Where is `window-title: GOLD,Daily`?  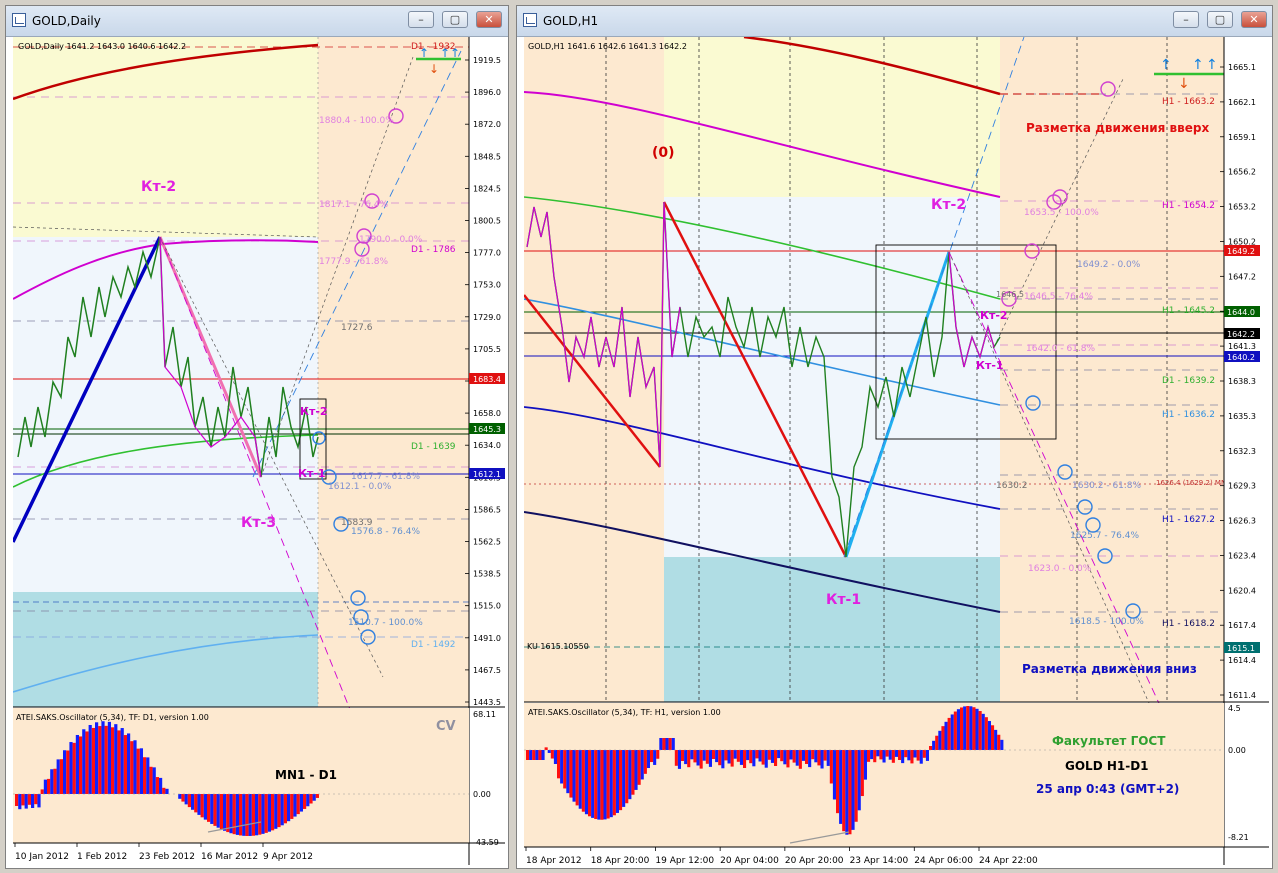 window-title: GOLD,Daily is located at coordinates (66, 21).